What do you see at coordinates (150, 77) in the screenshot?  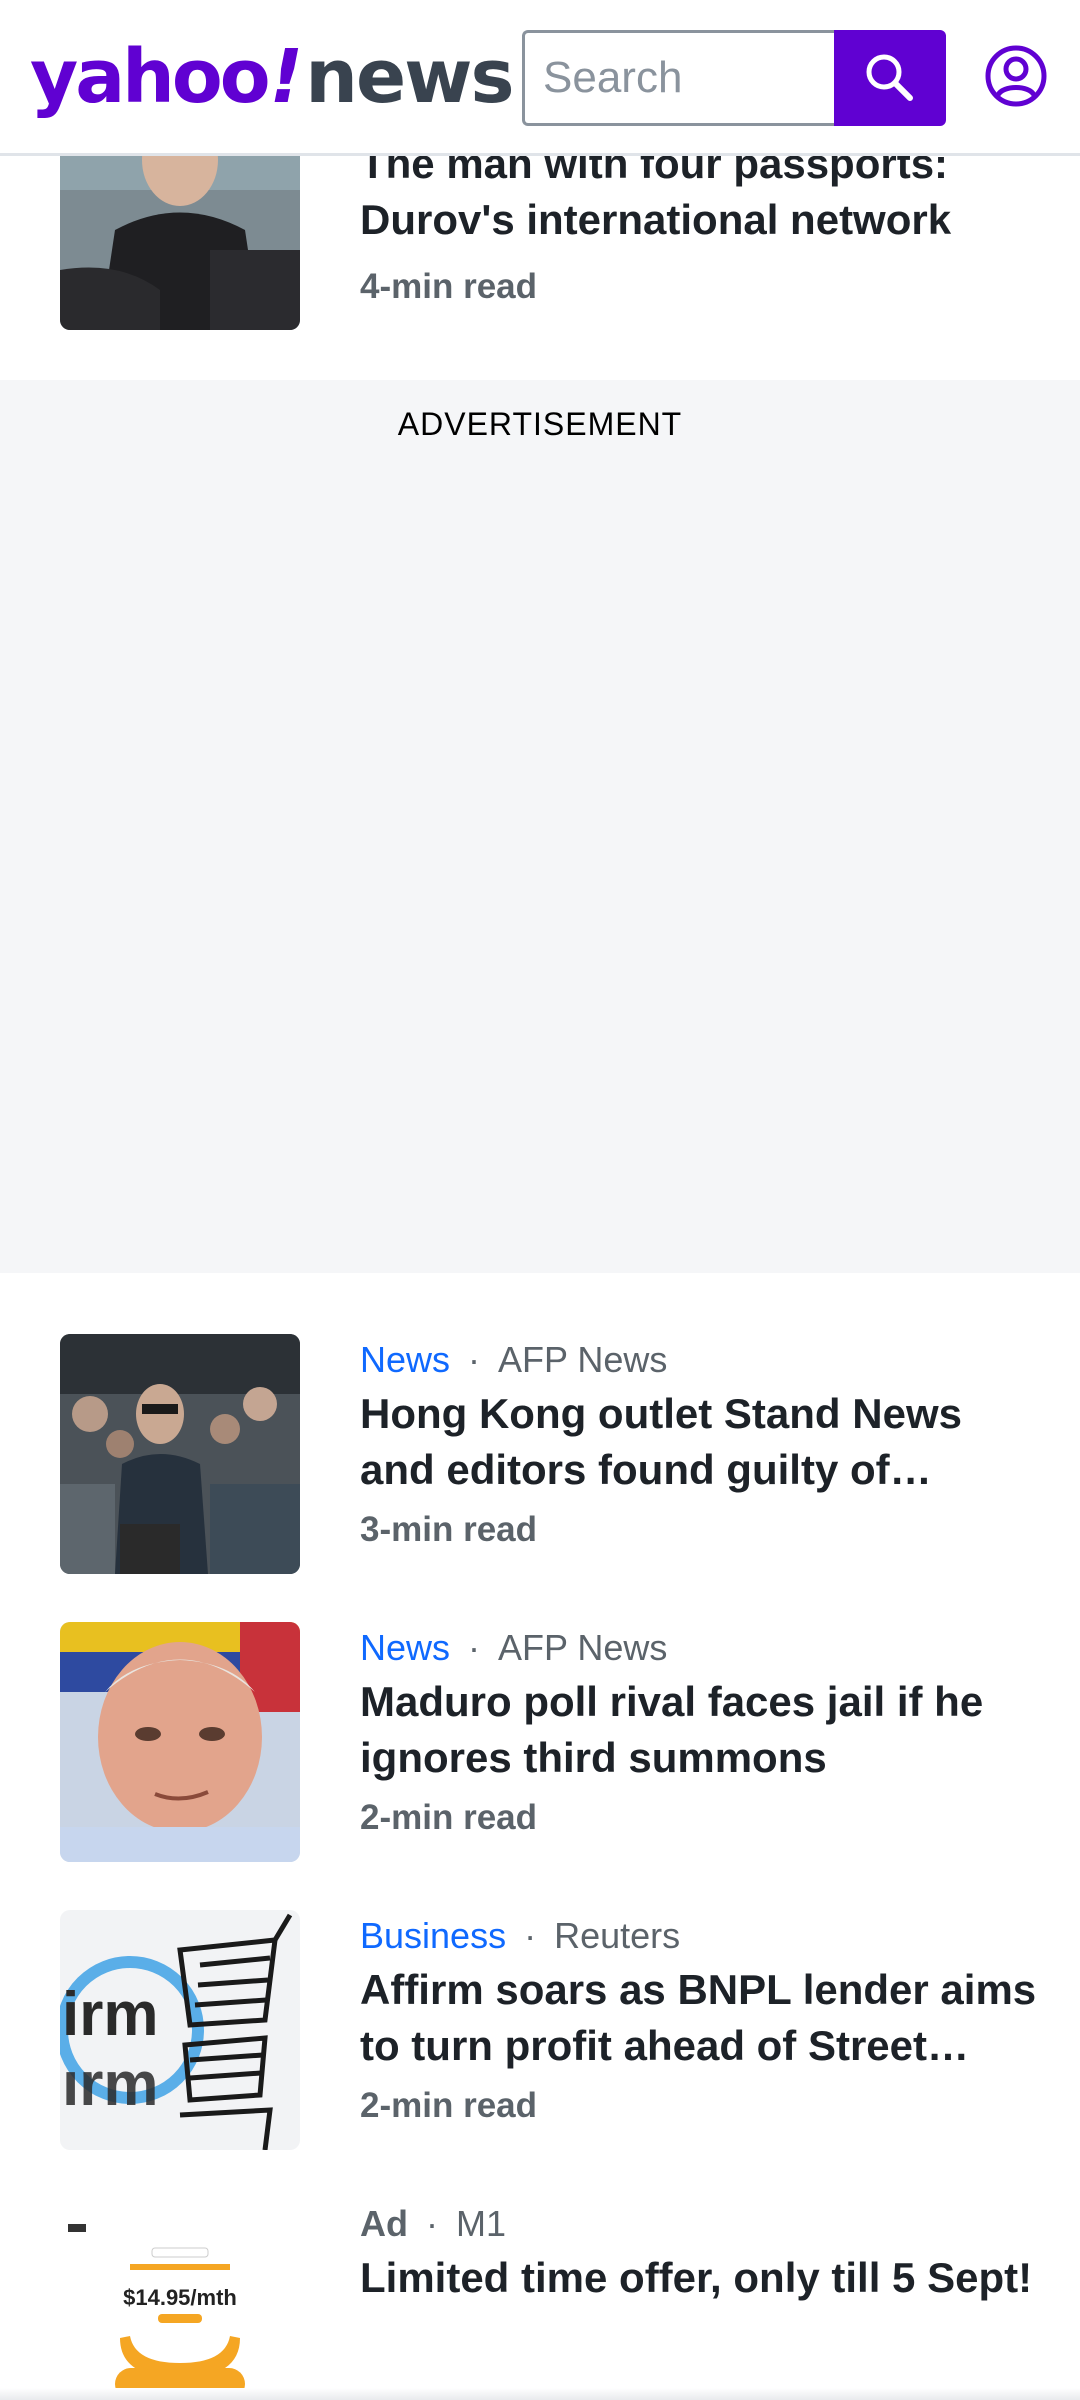 I see `logo-yahoo-text: yahoo` at bounding box center [150, 77].